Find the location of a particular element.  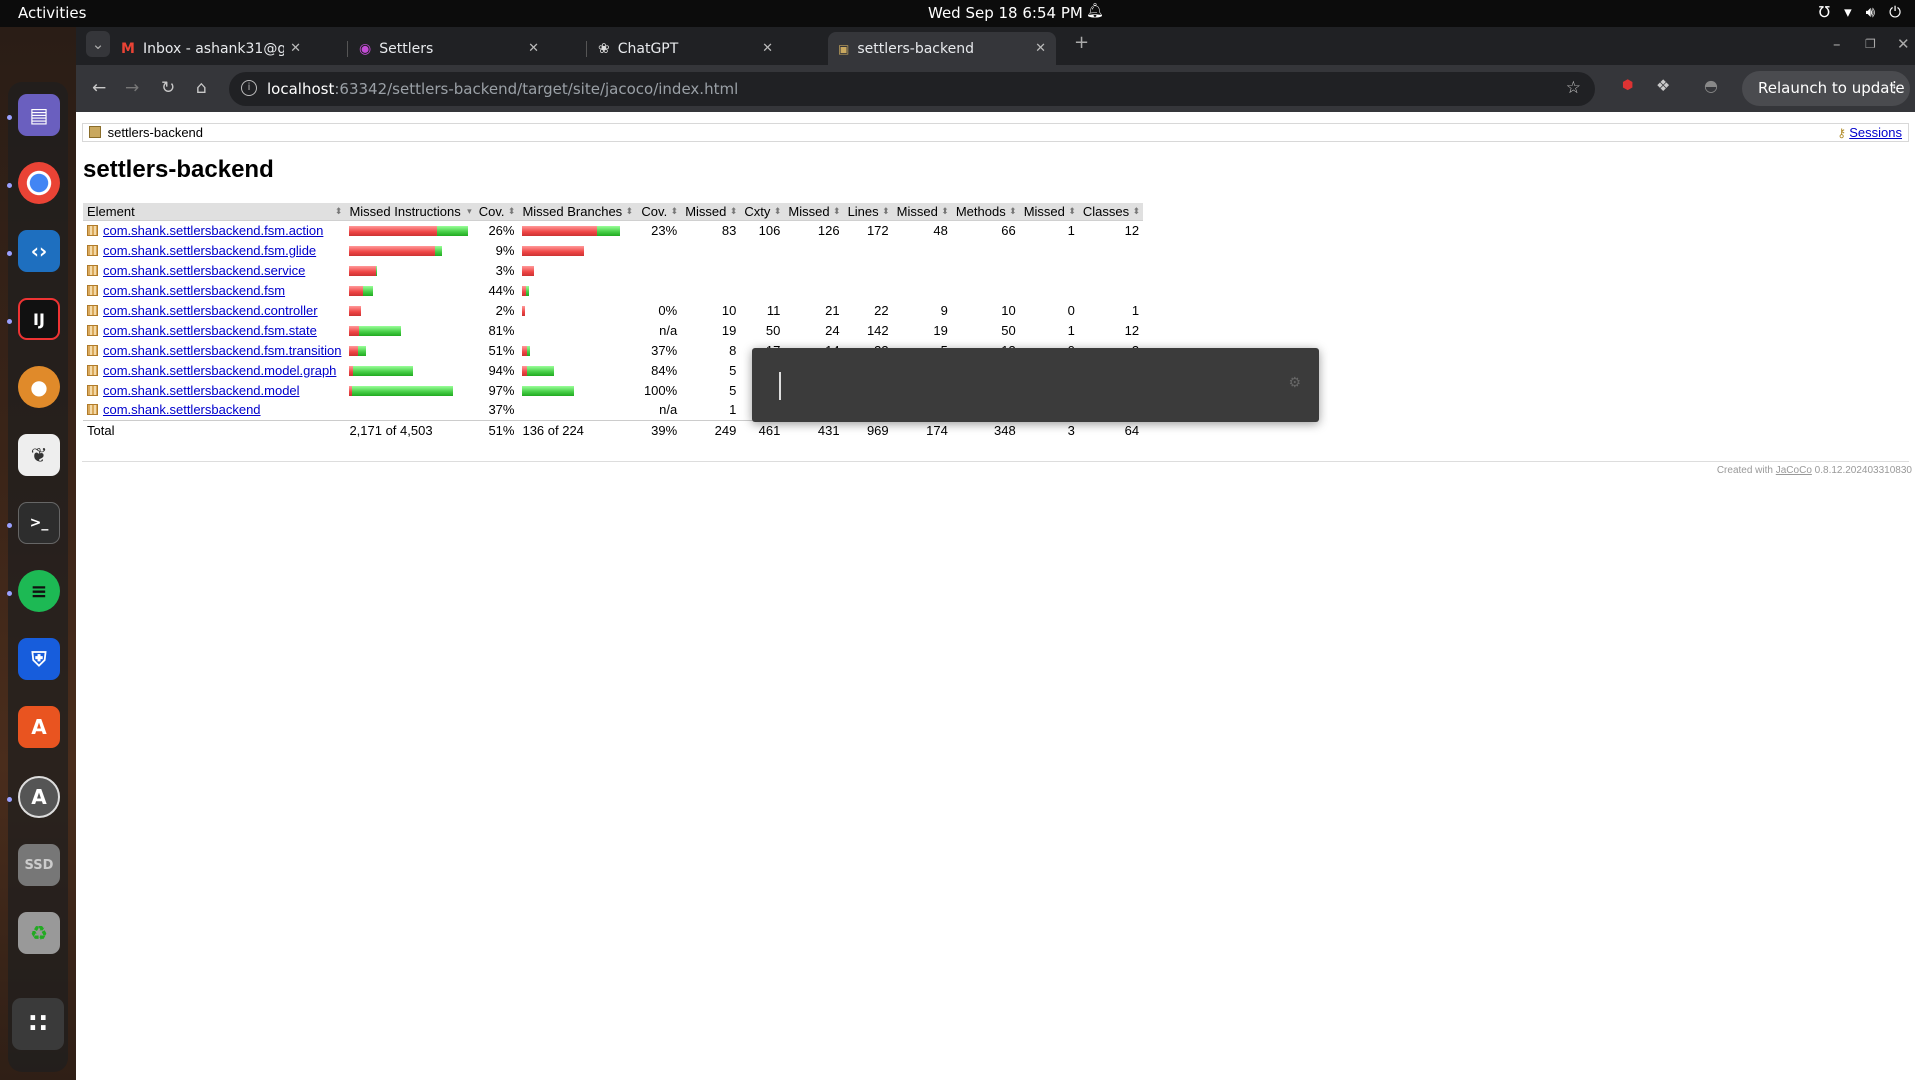

package-cell: com.shank.settlersbackend.model.graph is located at coordinates (214, 370).